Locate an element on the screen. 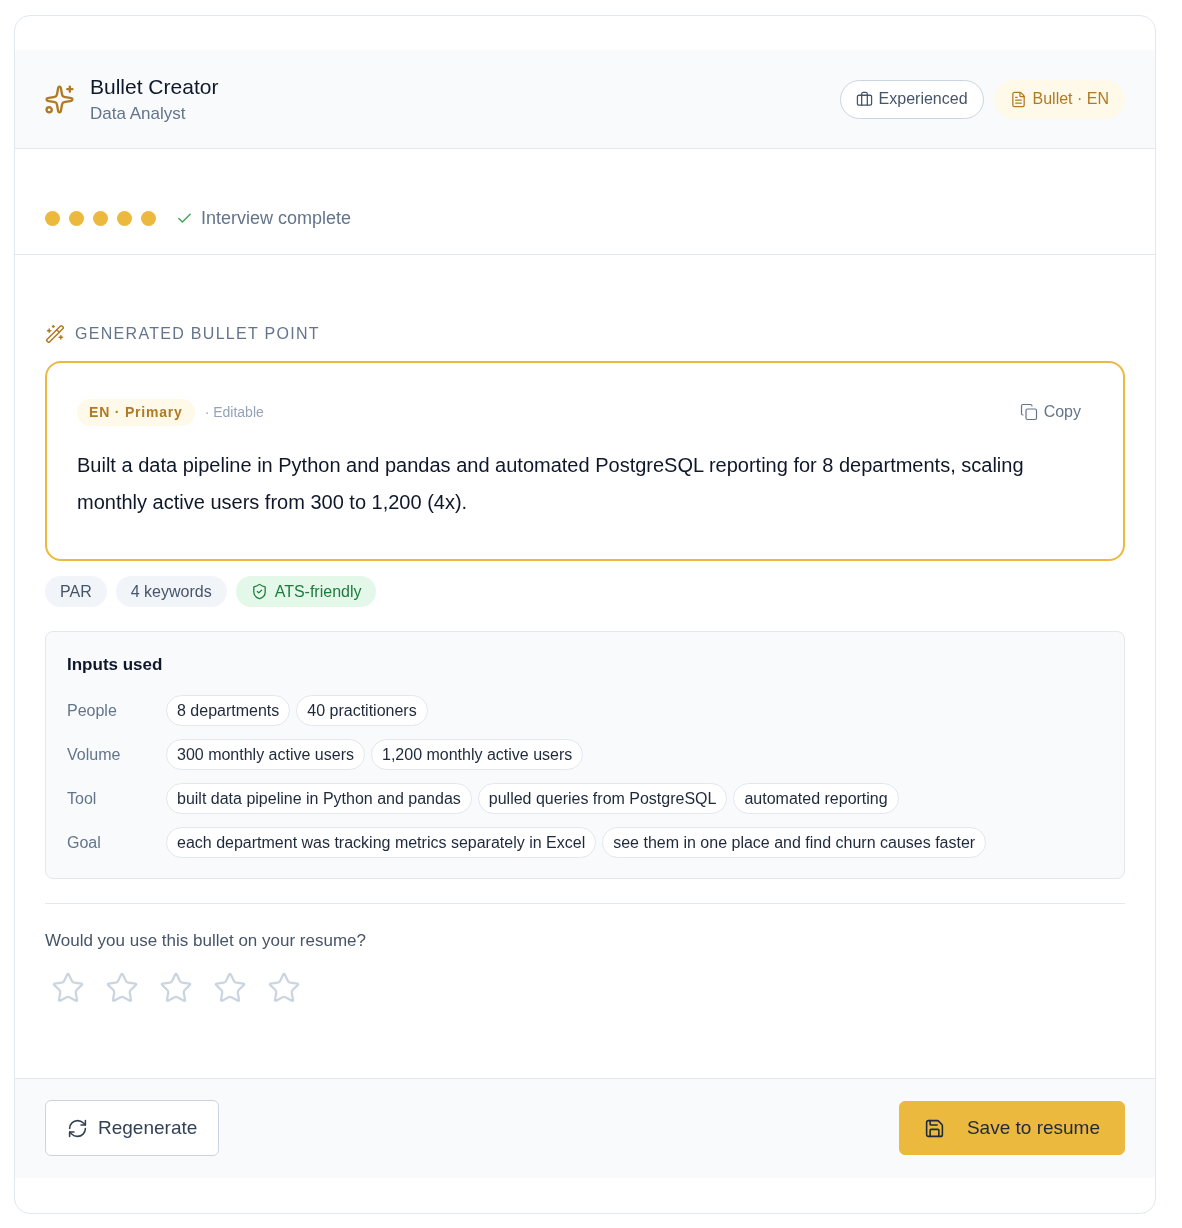 The width and height of the screenshot is (1182, 1228). input-chip: 300 monthly active users is located at coordinates (265, 754).